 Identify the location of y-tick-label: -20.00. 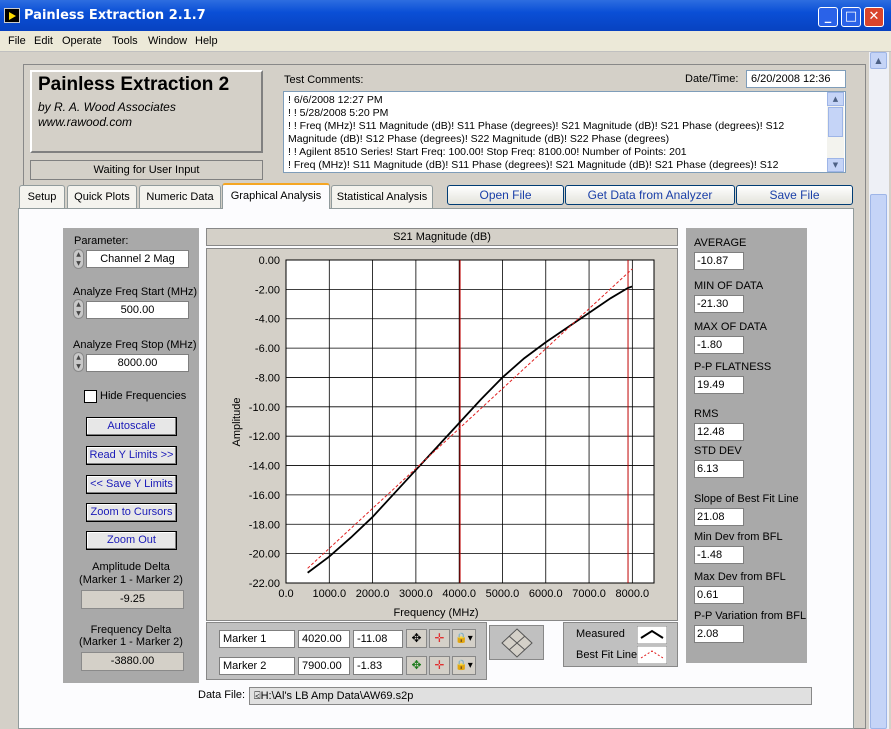
(264, 555).